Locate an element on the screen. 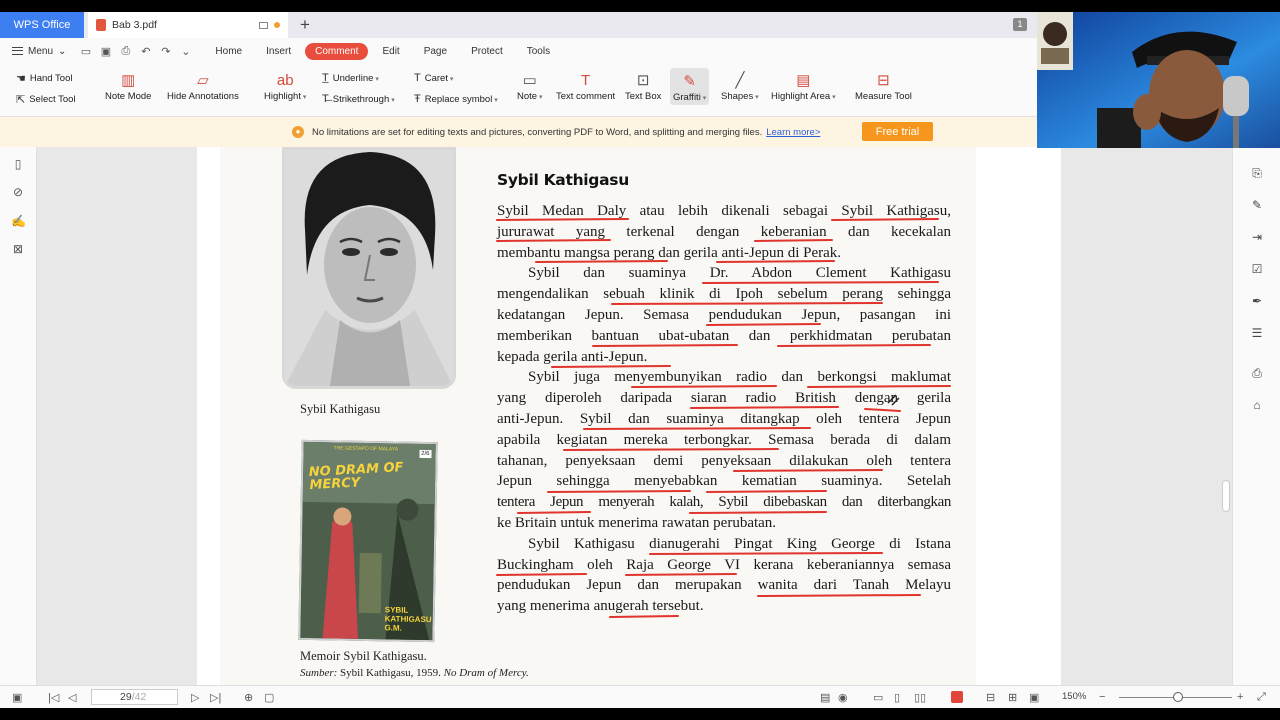 Image resolution: width=1280 pixels, height=720 pixels. wps-office-tab: WPS Office is located at coordinates (42, 25).